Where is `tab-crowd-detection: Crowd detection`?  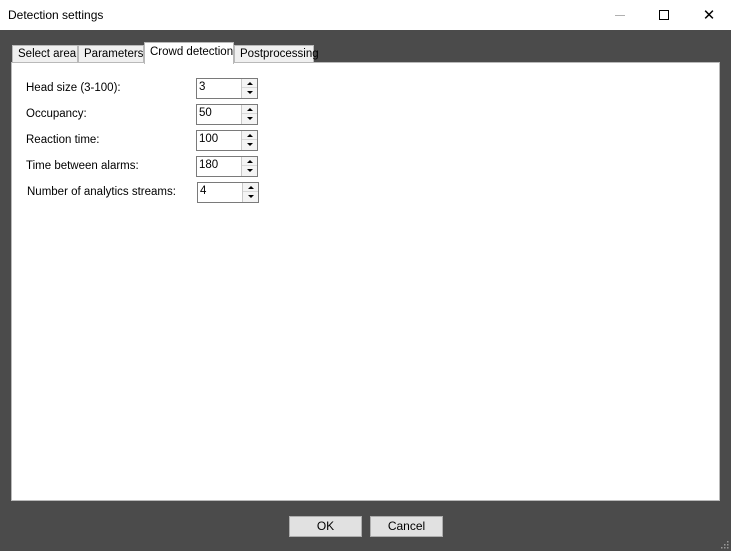
tab-crowd-detection: Crowd detection is located at coordinates (189, 53).